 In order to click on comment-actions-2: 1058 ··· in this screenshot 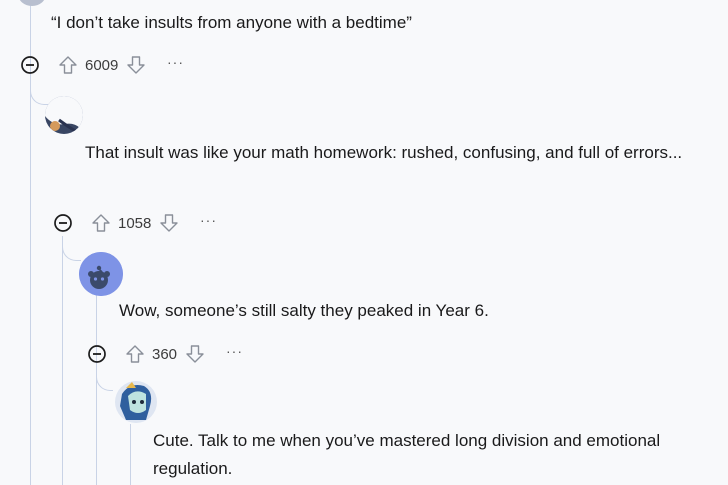, I will do `click(134, 223)`.